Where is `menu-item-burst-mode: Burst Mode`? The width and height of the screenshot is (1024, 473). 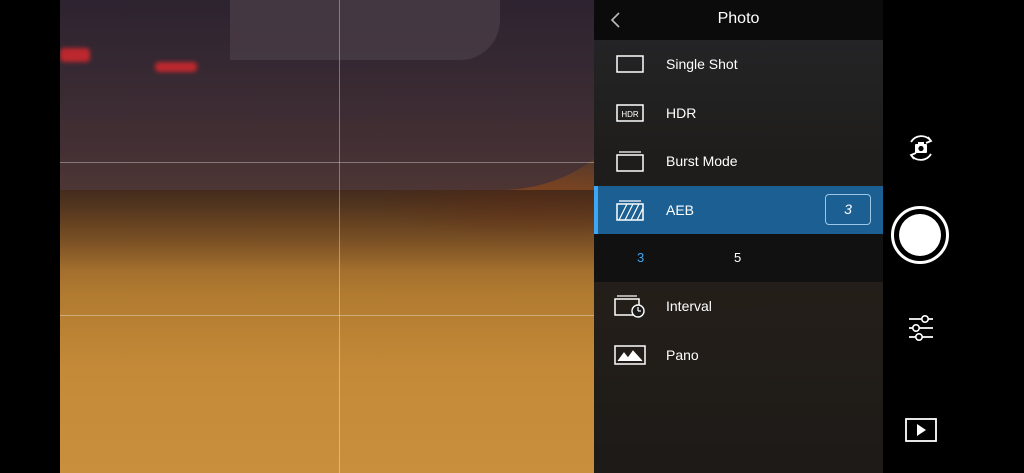 menu-item-burst-mode: Burst Mode is located at coordinates (738, 161).